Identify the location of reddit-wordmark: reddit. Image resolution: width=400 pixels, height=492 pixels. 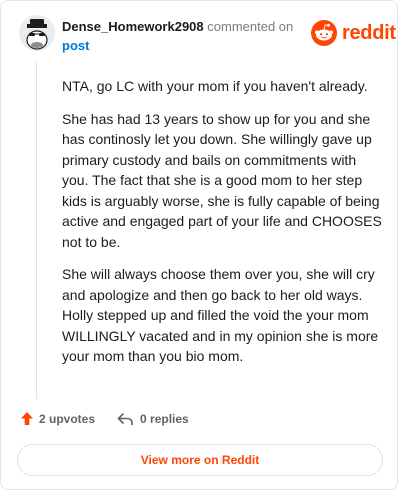
(369, 32).